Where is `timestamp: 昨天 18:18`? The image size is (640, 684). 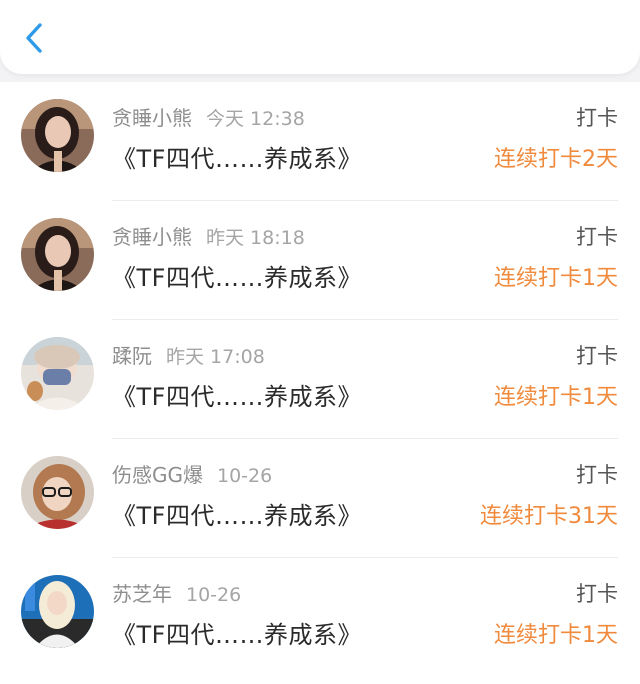 timestamp: 昨天 18:18 is located at coordinates (255, 238).